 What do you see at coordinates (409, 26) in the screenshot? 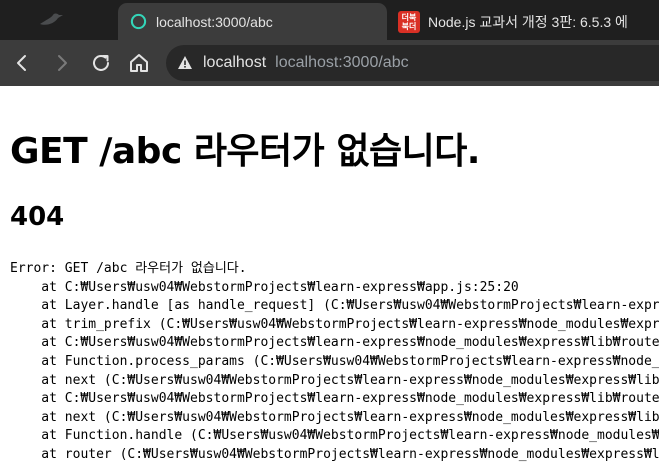
I see `favicon-text-bottom: 북더` at bounding box center [409, 26].